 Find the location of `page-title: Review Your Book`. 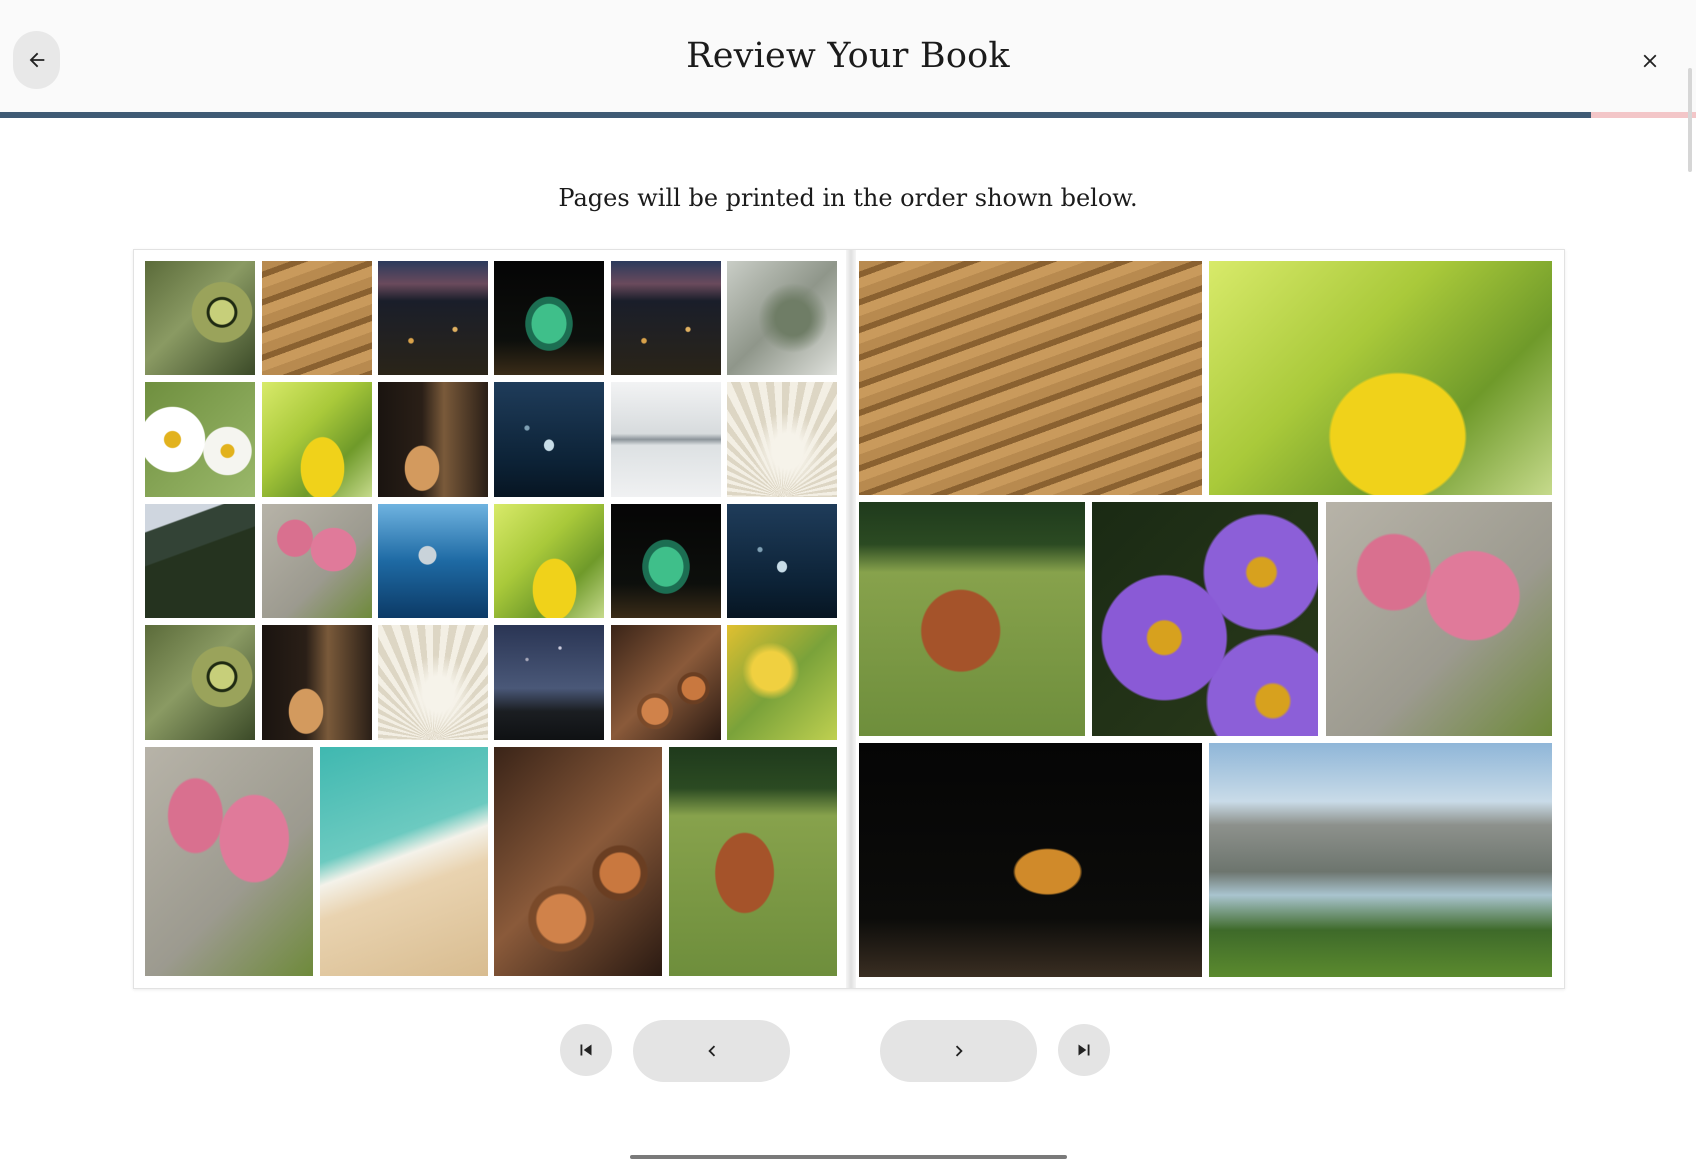

page-title: Review Your Book is located at coordinates (848, 56).